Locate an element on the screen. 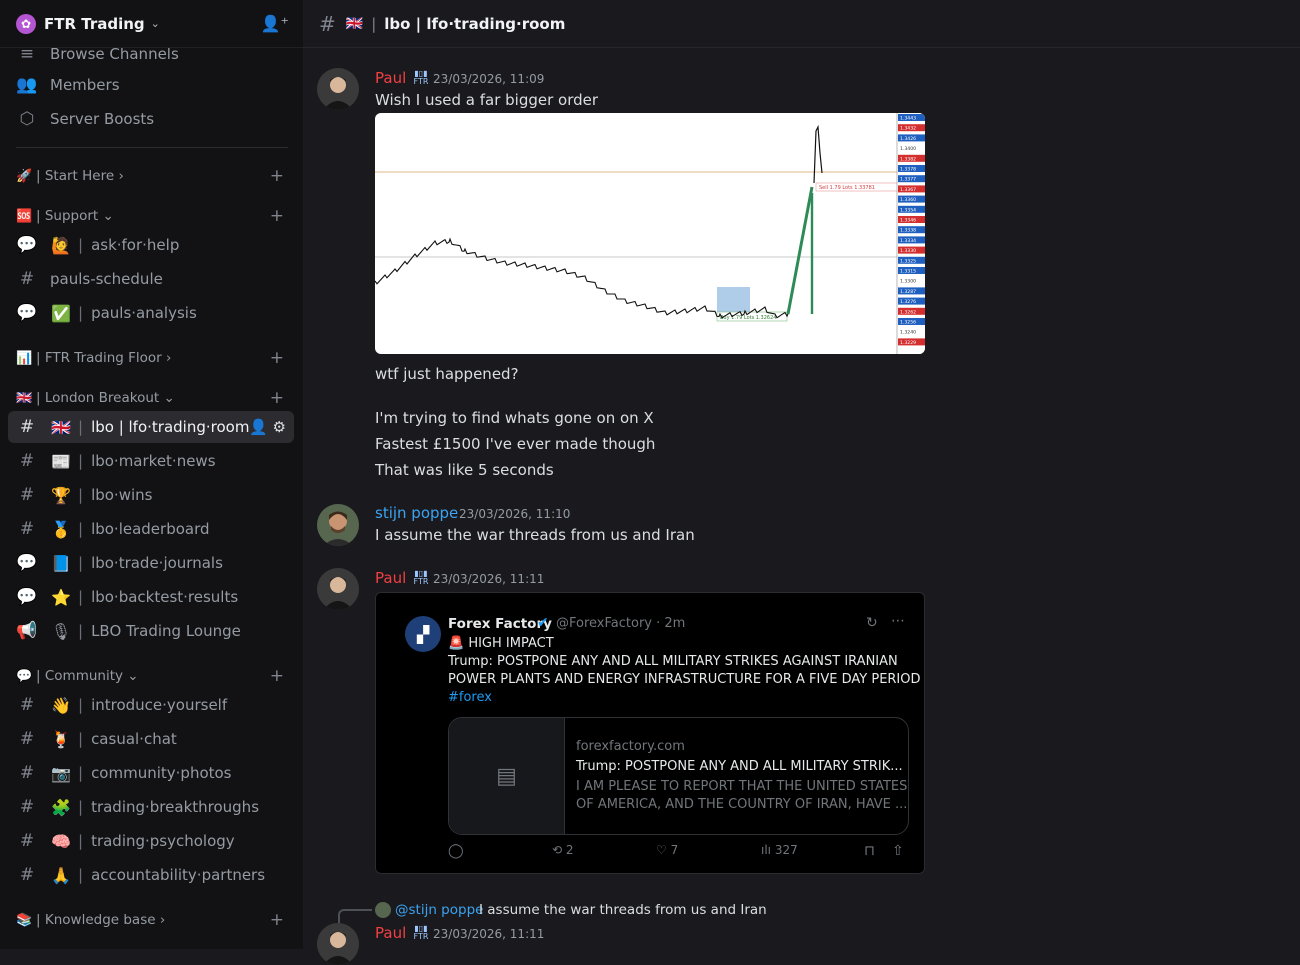  channel-lbo-trade-journals: 💬 📘 | lbo·trade·journals is located at coordinates (151, 563).